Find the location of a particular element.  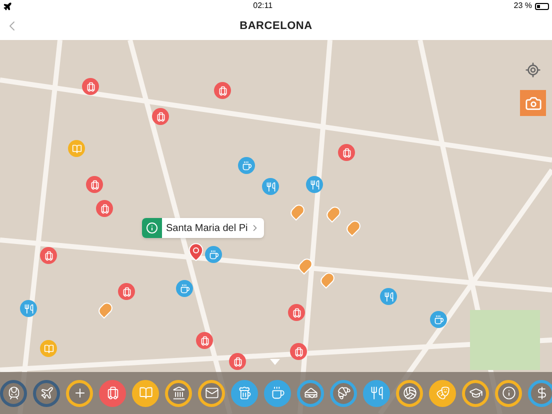

battery-icon is located at coordinates (541, 6).